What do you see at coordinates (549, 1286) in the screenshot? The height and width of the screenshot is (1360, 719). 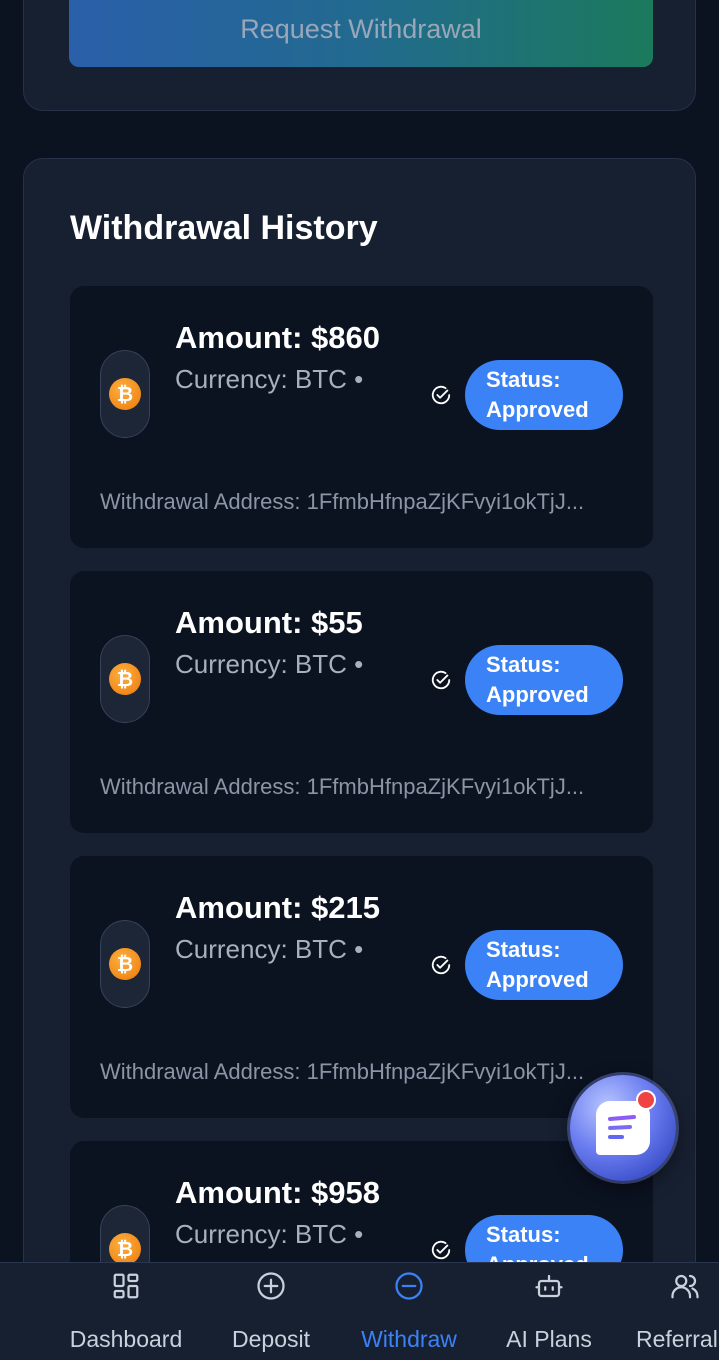 I see `robot-icon` at bounding box center [549, 1286].